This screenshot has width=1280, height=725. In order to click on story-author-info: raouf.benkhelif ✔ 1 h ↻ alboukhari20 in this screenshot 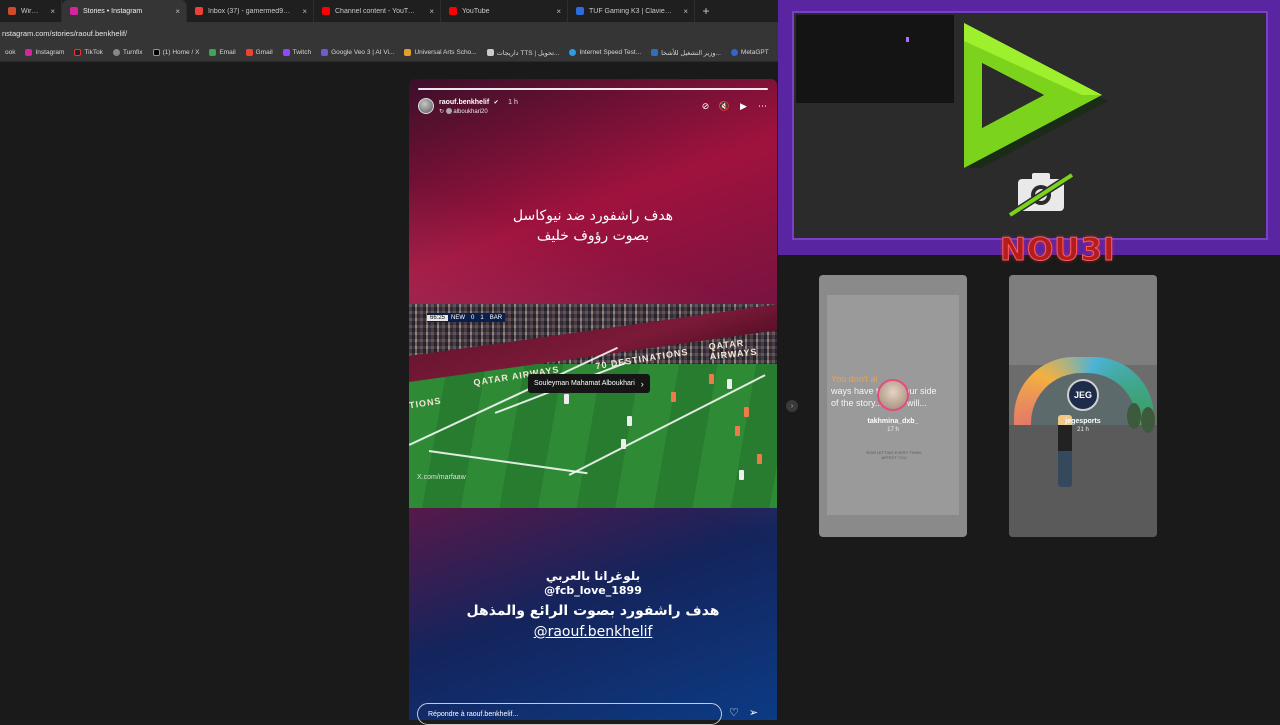, I will do `click(478, 106)`.